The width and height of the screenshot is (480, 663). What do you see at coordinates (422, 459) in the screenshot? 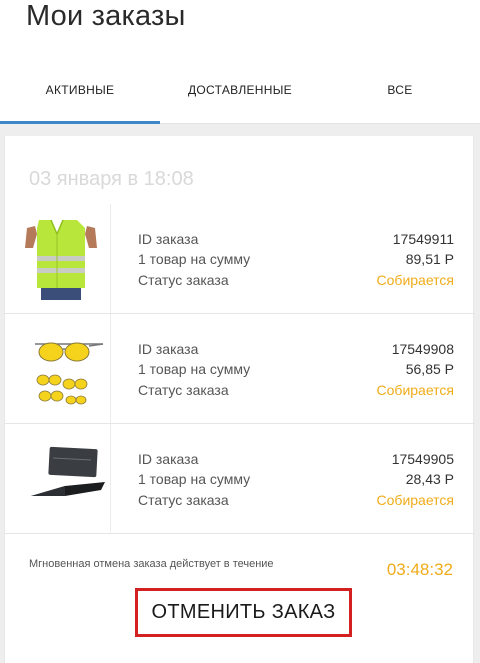
I see `order-id-value: 17549905` at bounding box center [422, 459].